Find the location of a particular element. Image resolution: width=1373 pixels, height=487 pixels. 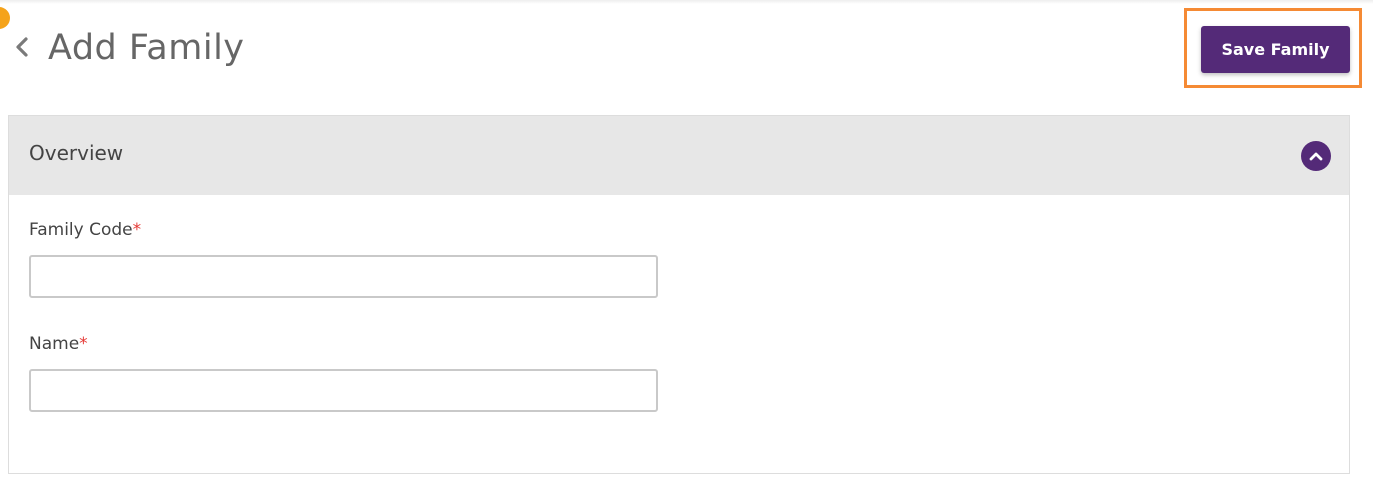

name-label-text: Name is located at coordinates (54, 344).